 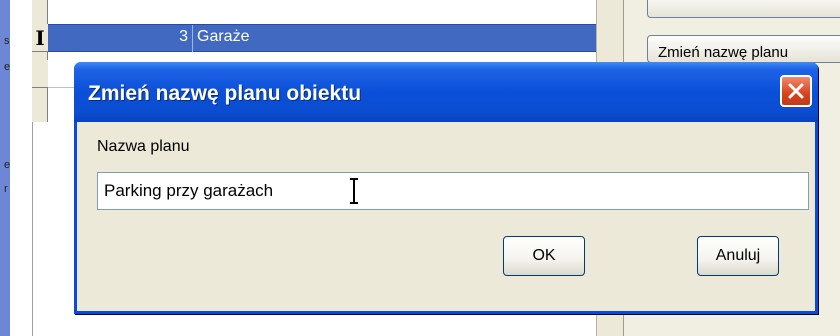 What do you see at coordinates (5, 168) in the screenshot?
I see `left-strip: s e e r` at bounding box center [5, 168].